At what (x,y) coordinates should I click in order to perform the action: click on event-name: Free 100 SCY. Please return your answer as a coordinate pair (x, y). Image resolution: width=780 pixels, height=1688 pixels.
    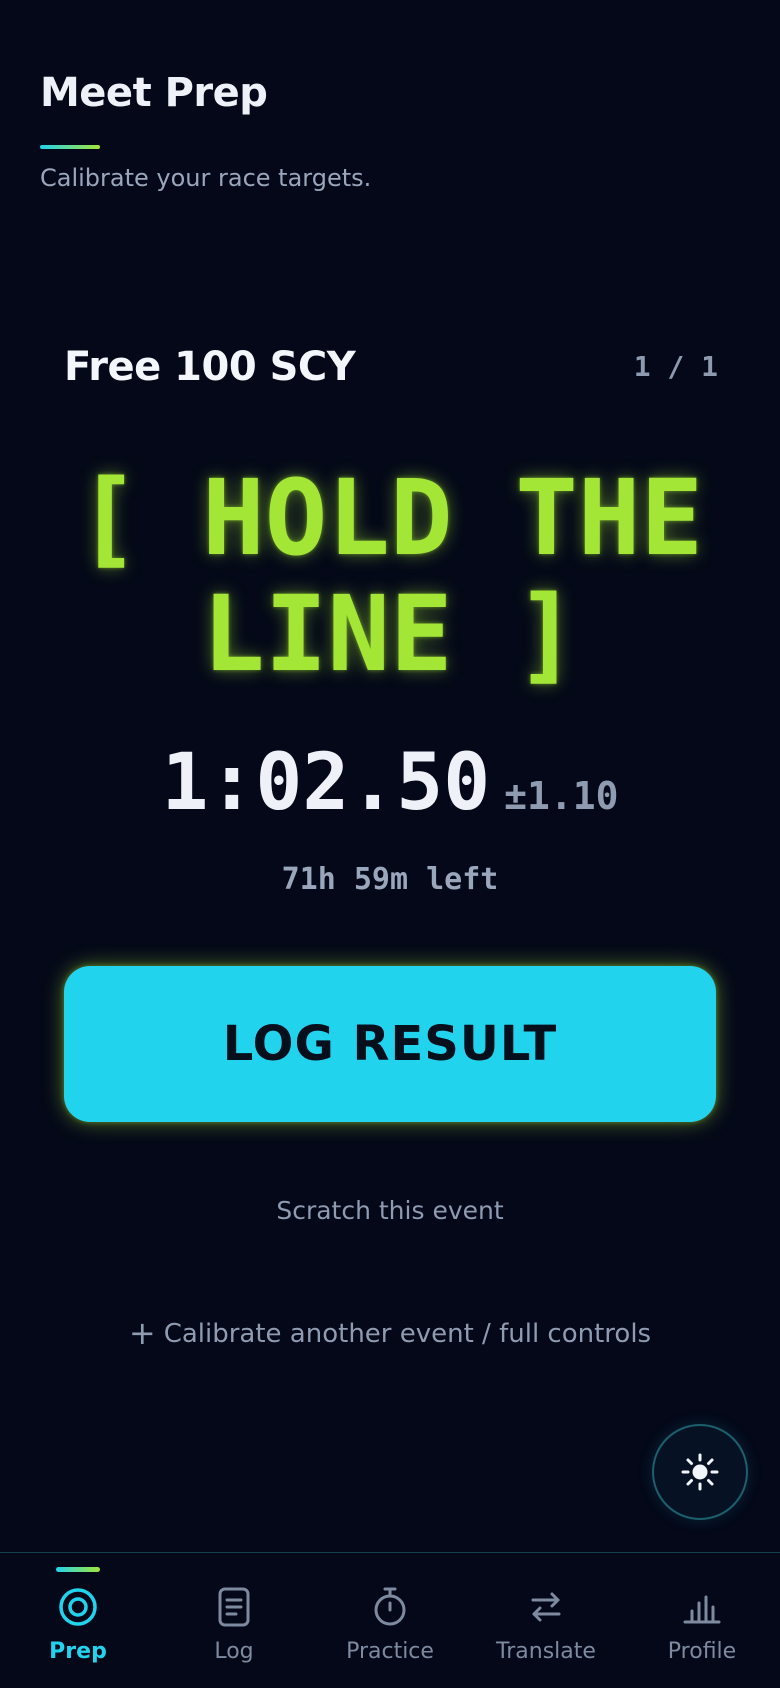
    Looking at the image, I should click on (210, 367).